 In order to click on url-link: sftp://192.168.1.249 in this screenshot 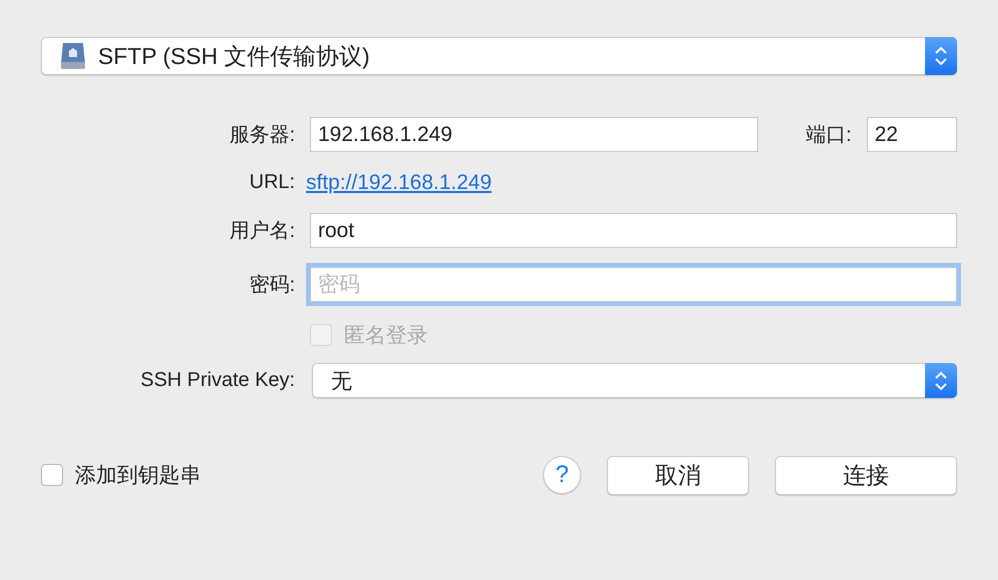, I will do `click(399, 182)`.